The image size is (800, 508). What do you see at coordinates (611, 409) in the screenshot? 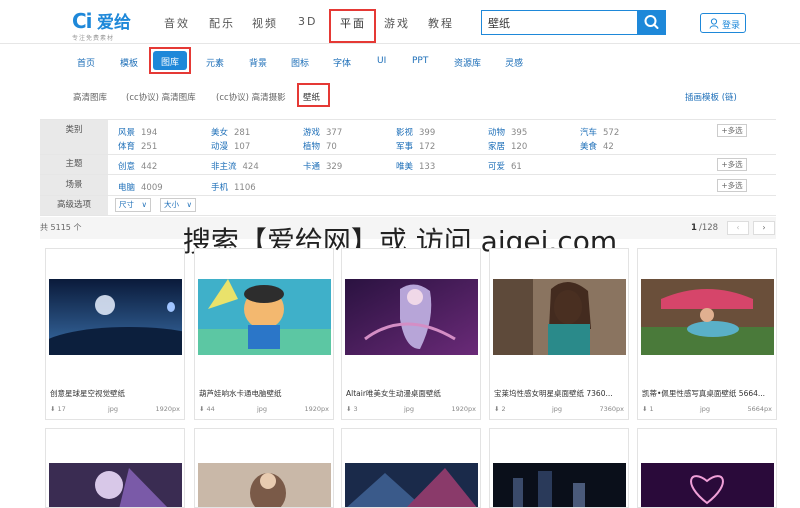
I see `image-size: 7360px` at bounding box center [611, 409].